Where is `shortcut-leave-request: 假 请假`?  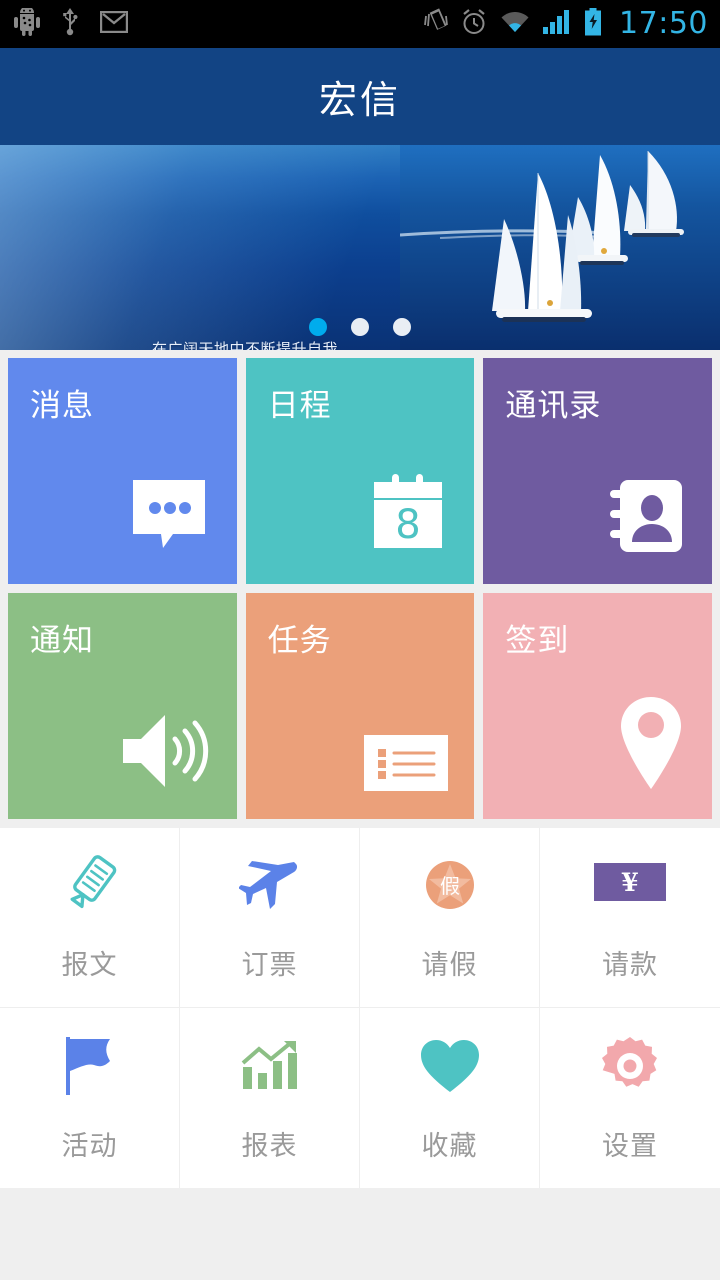 shortcut-leave-request: 假 请假 is located at coordinates (450, 918).